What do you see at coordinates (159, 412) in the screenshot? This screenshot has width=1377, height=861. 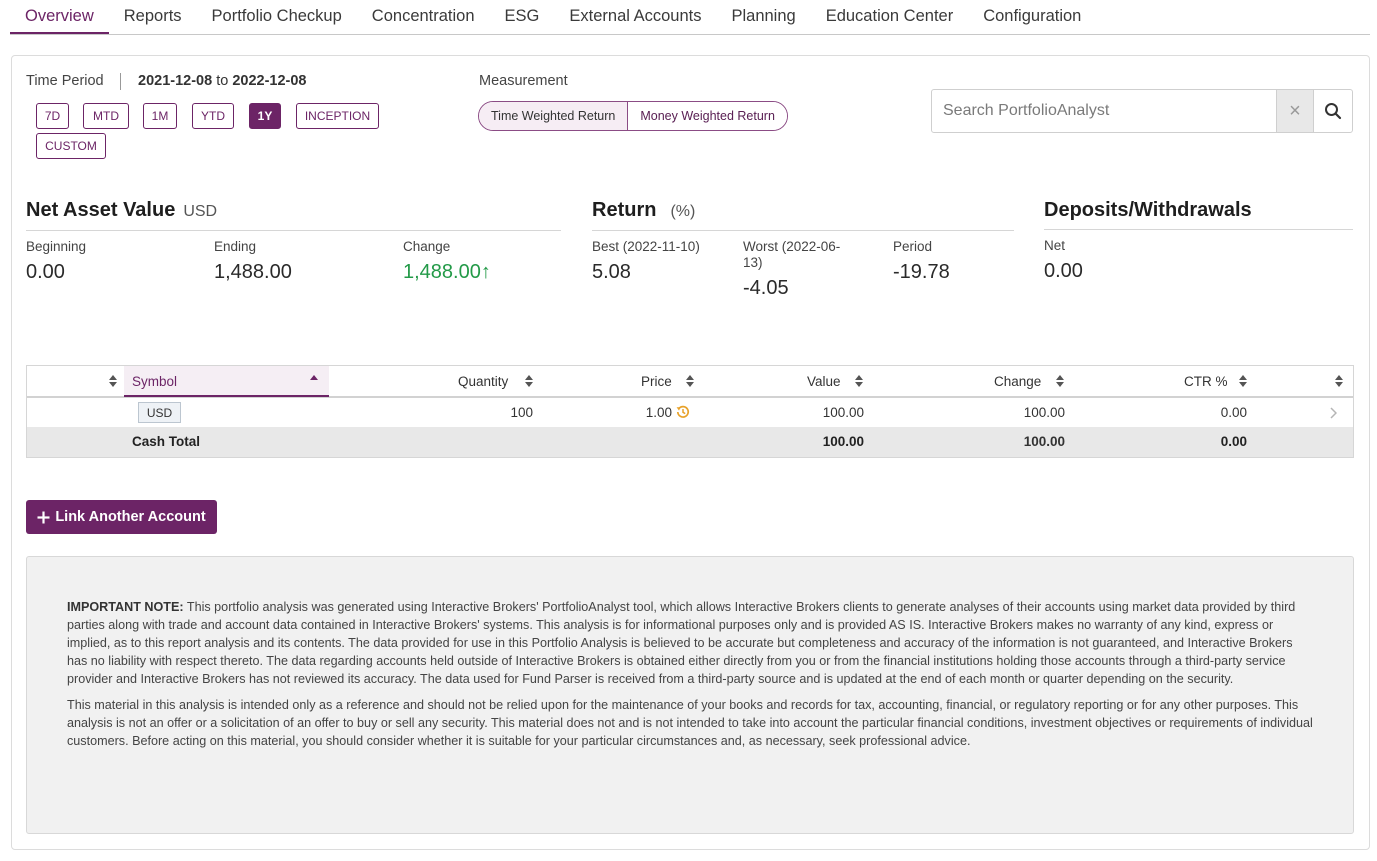 I see `symbol-badge: USD` at bounding box center [159, 412].